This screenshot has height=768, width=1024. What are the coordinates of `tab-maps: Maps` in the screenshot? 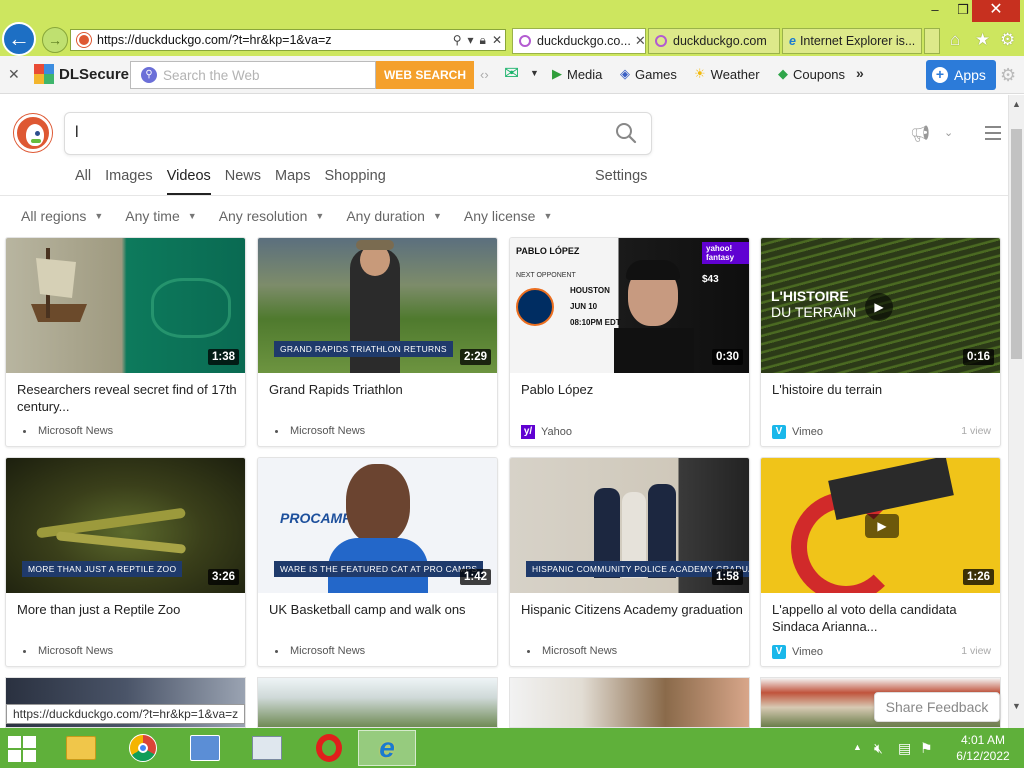 It's located at (292, 181).